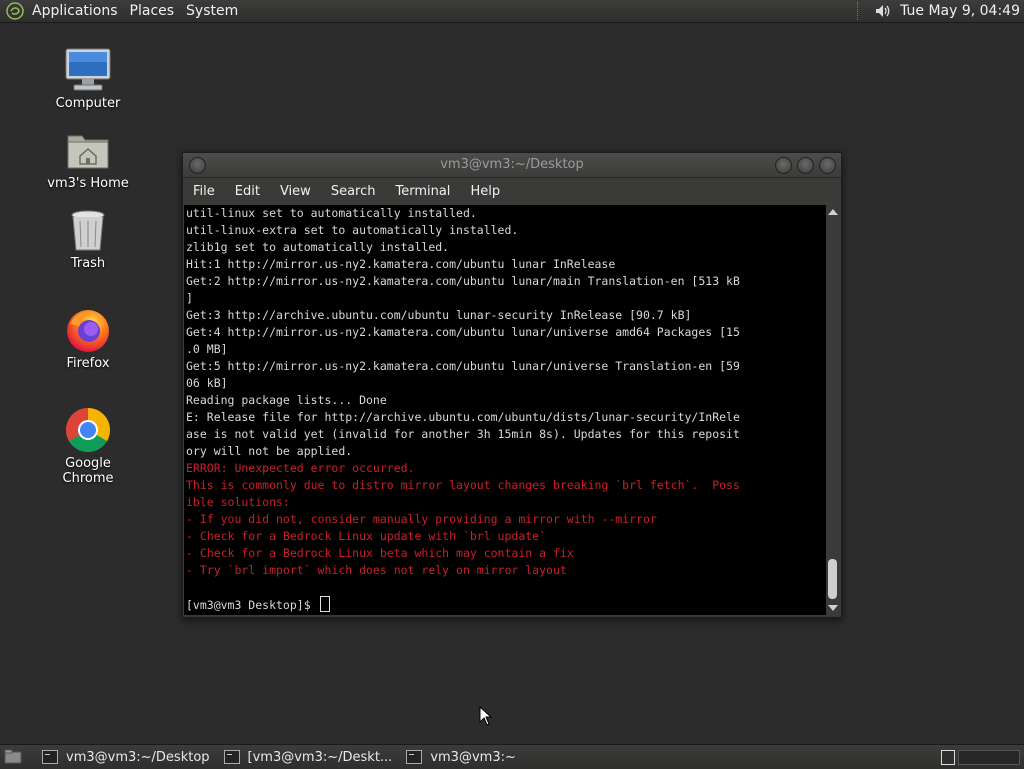  What do you see at coordinates (88, 363) in the screenshot?
I see `desktop-icon-label: Firefox` at bounding box center [88, 363].